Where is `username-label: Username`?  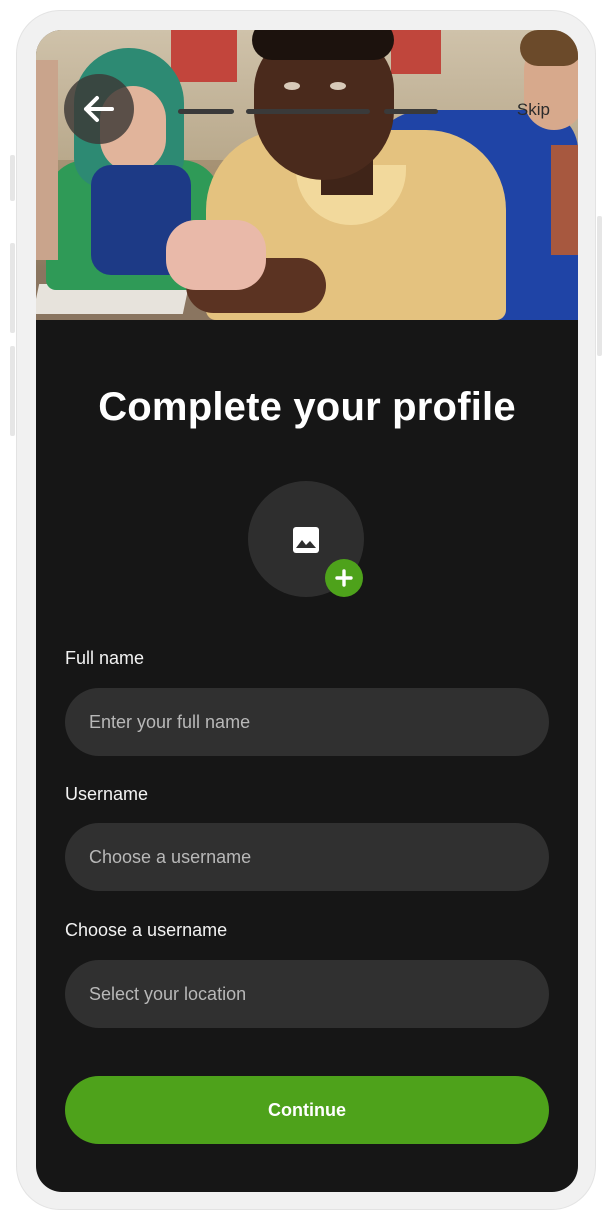 username-label: Username is located at coordinates (107, 794).